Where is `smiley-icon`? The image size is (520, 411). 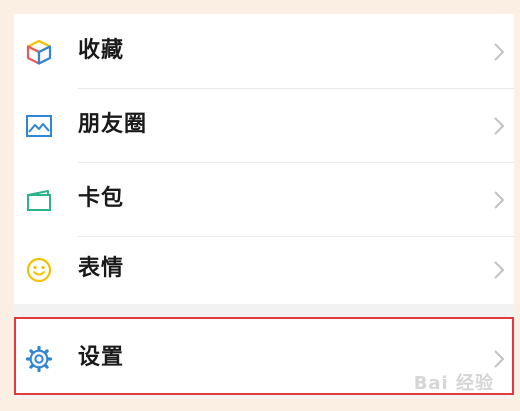 smiley-icon is located at coordinates (39, 270).